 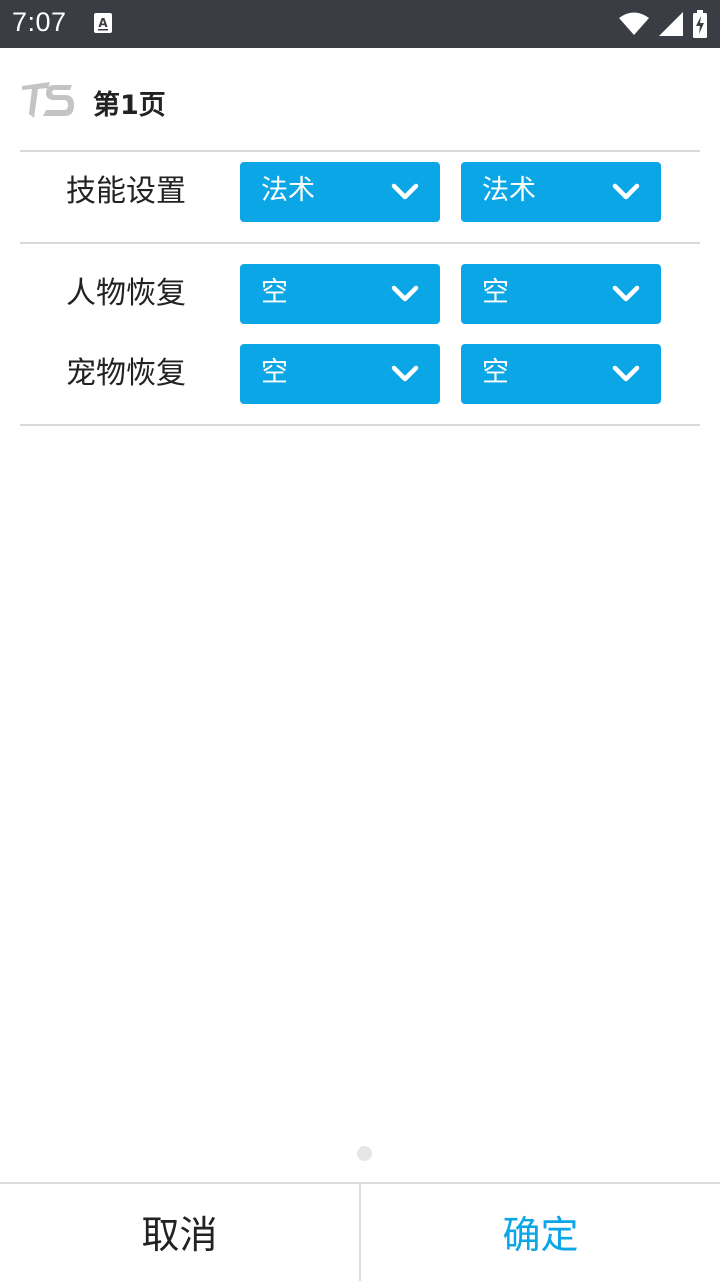 I want to click on status-bar: 7:07 A, so click(x=360, y=24).